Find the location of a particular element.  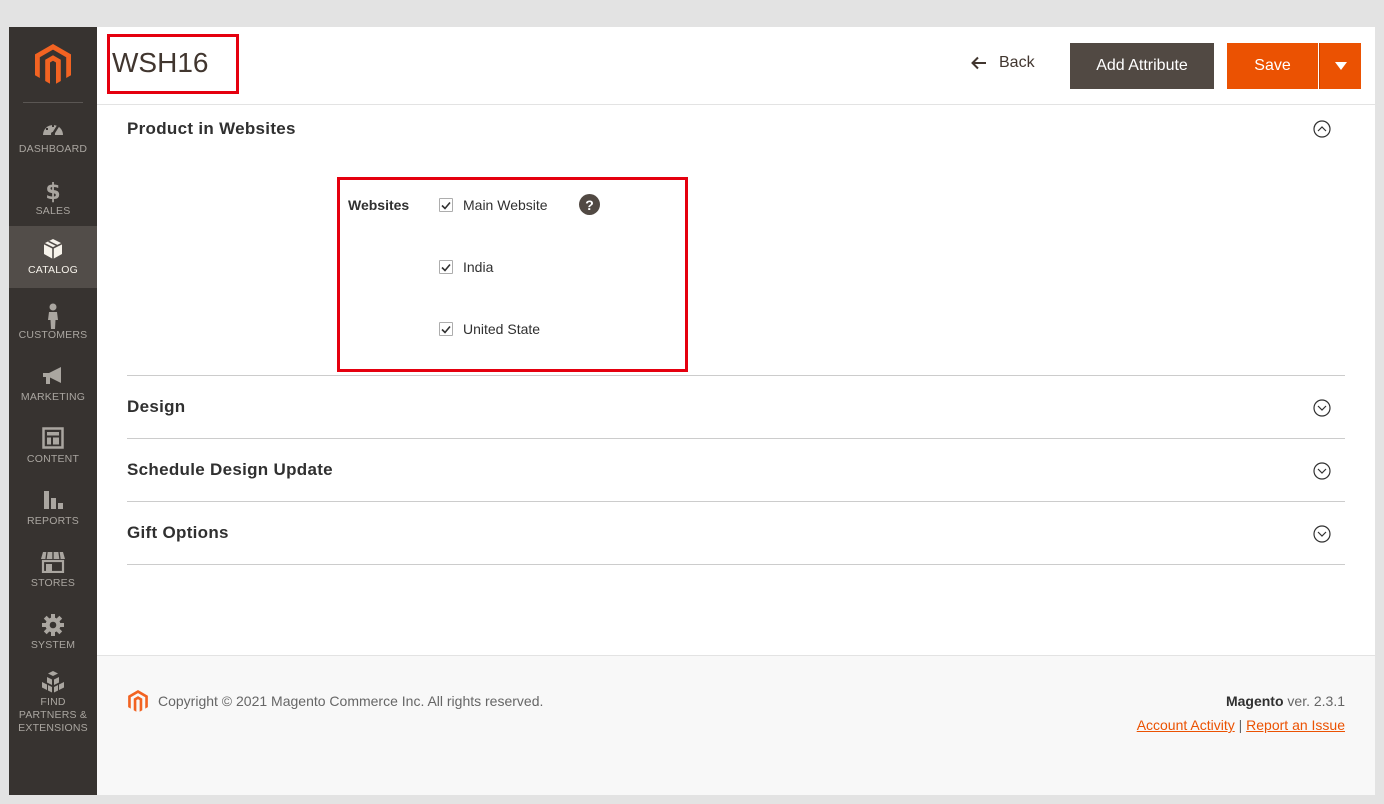

sidebar-item-system: SYSTEM is located at coordinates (53, 634).